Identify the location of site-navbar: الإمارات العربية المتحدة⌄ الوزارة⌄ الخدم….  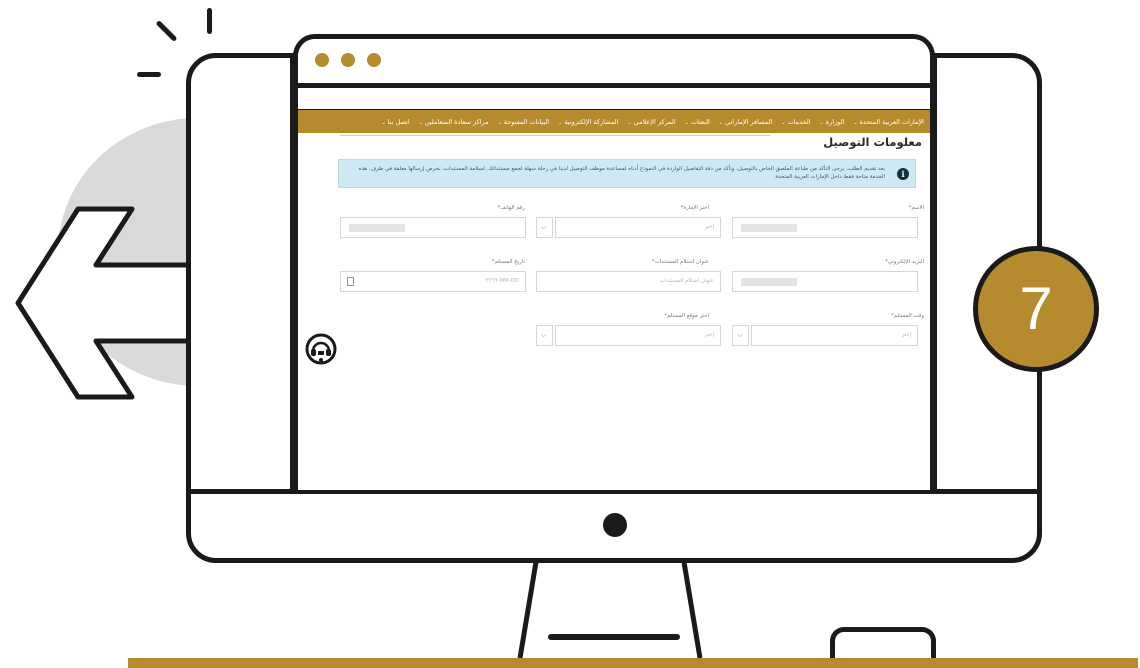
(614, 121).